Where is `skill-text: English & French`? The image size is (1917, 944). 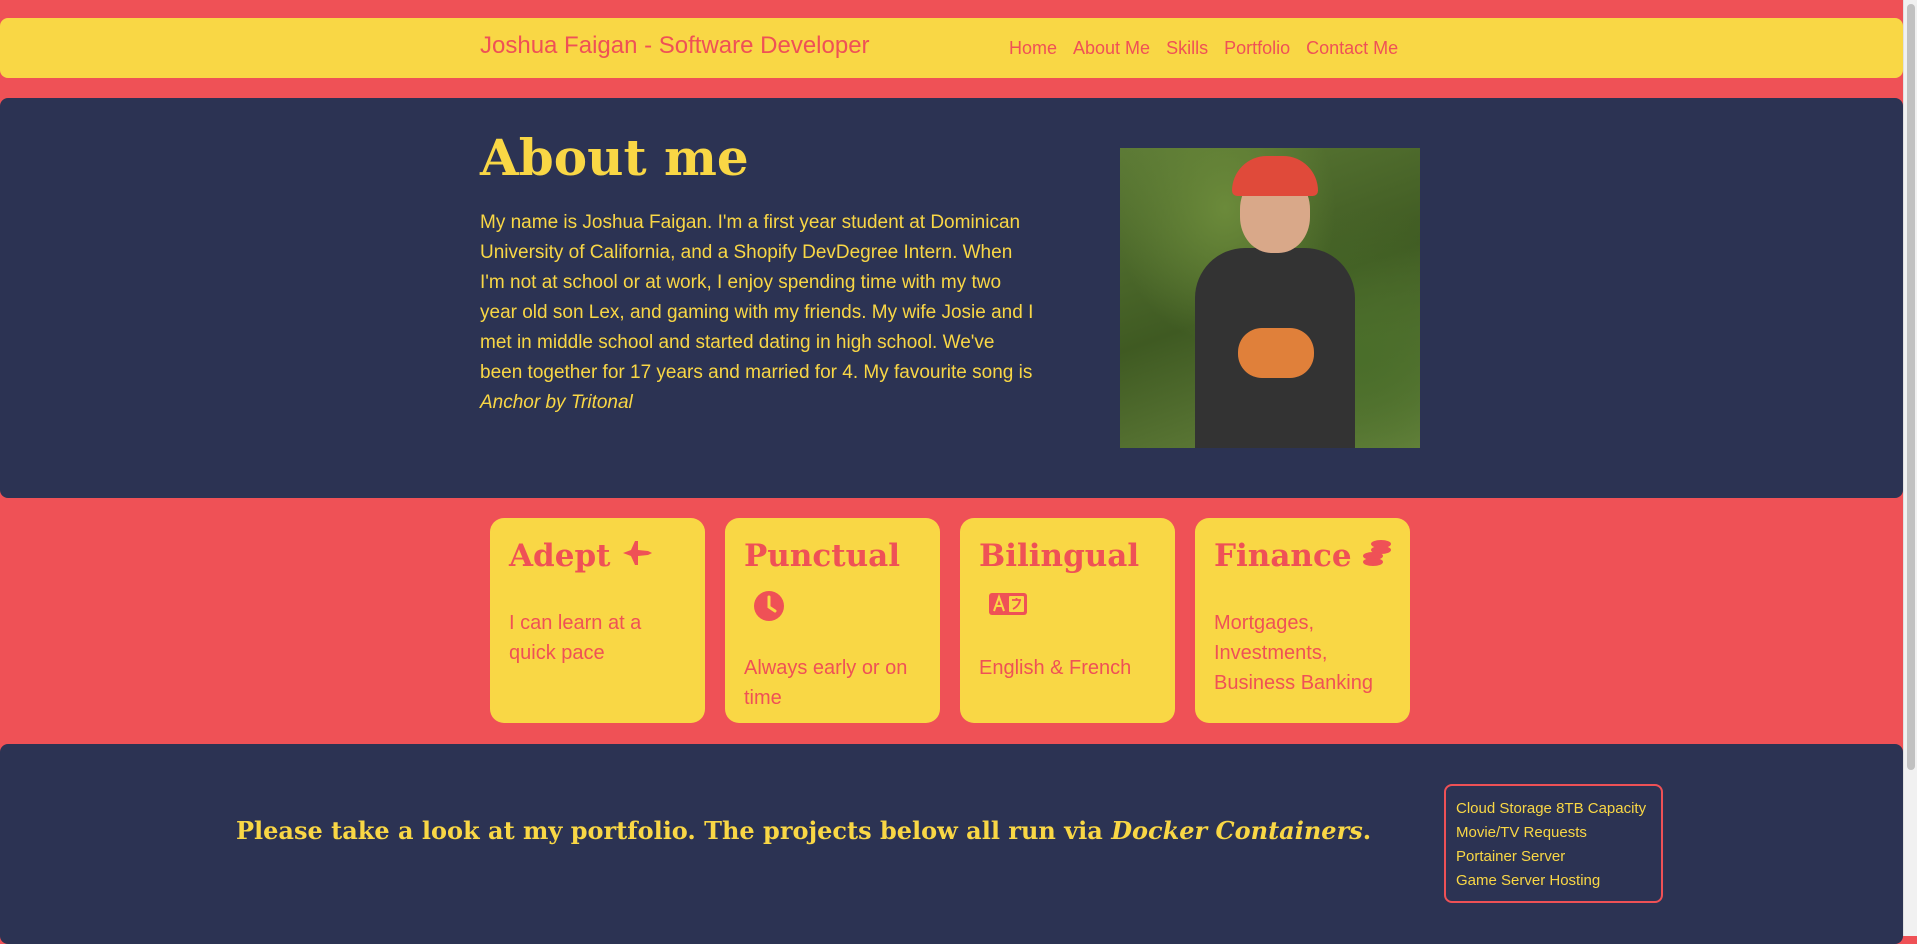
skill-text: English & French is located at coordinates (1055, 668).